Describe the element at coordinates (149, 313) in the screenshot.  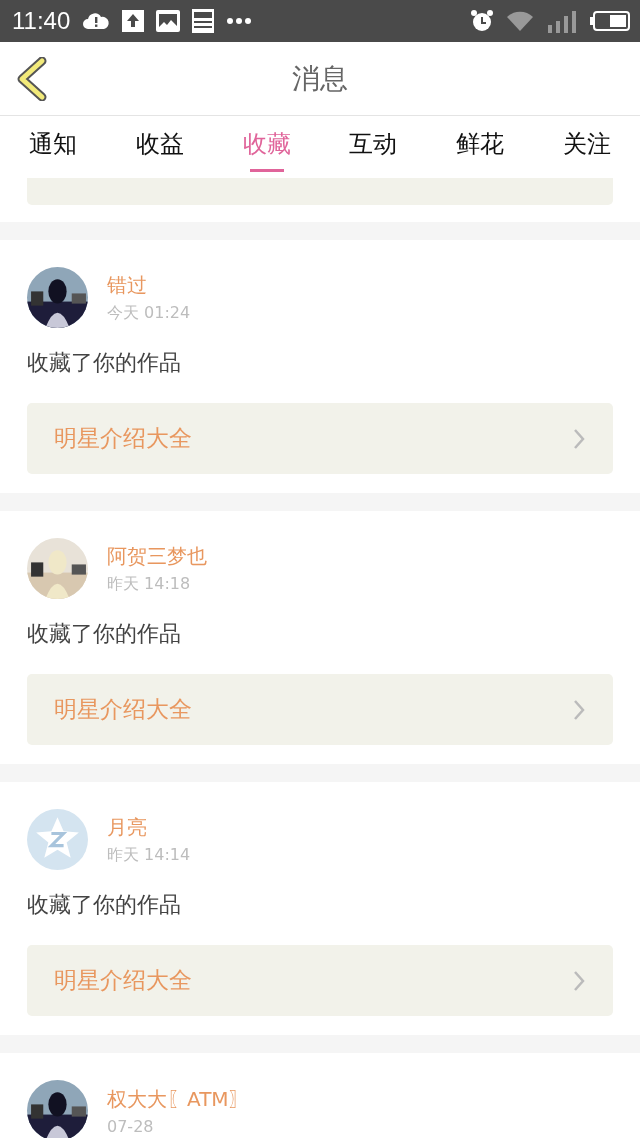
I see `message-time: 今天 01:24` at that location.